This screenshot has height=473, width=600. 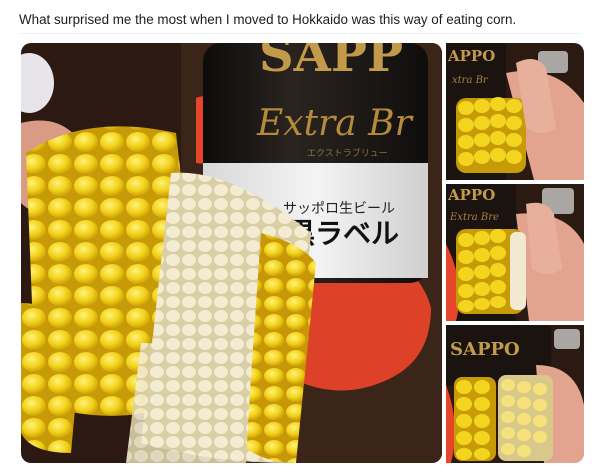 What do you see at coordinates (300, 33) in the screenshot?
I see `divider` at bounding box center [300, 33].